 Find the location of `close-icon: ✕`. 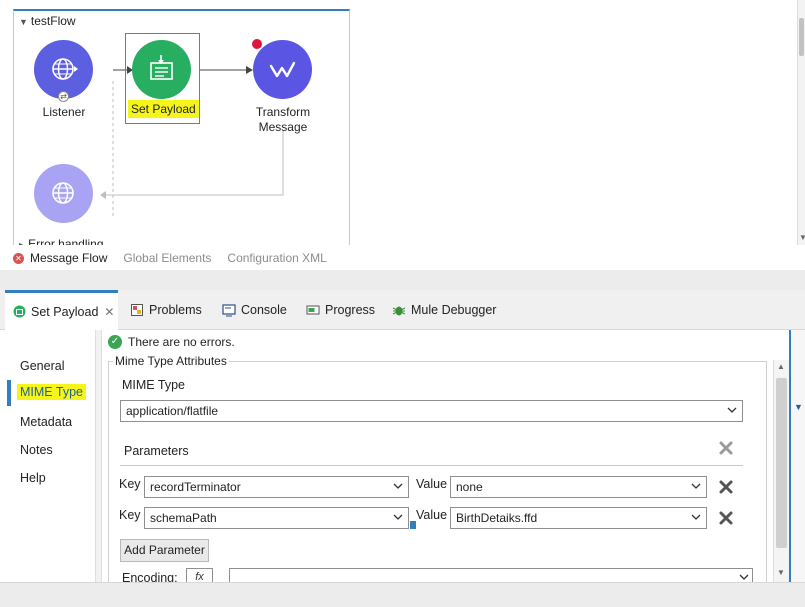

close-icon: ✕ is located at coordinates (109, 312).